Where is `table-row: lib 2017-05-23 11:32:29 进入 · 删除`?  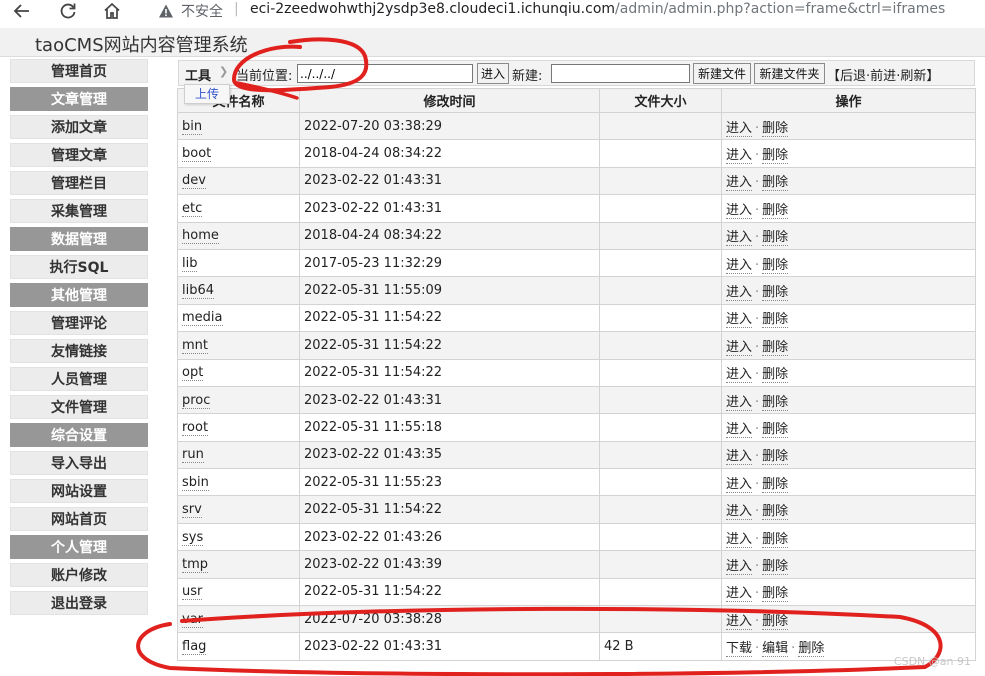
table-row: lib 2017-05-23 11:32:29 进入 · 删除 is located at coordinates (576, 263).